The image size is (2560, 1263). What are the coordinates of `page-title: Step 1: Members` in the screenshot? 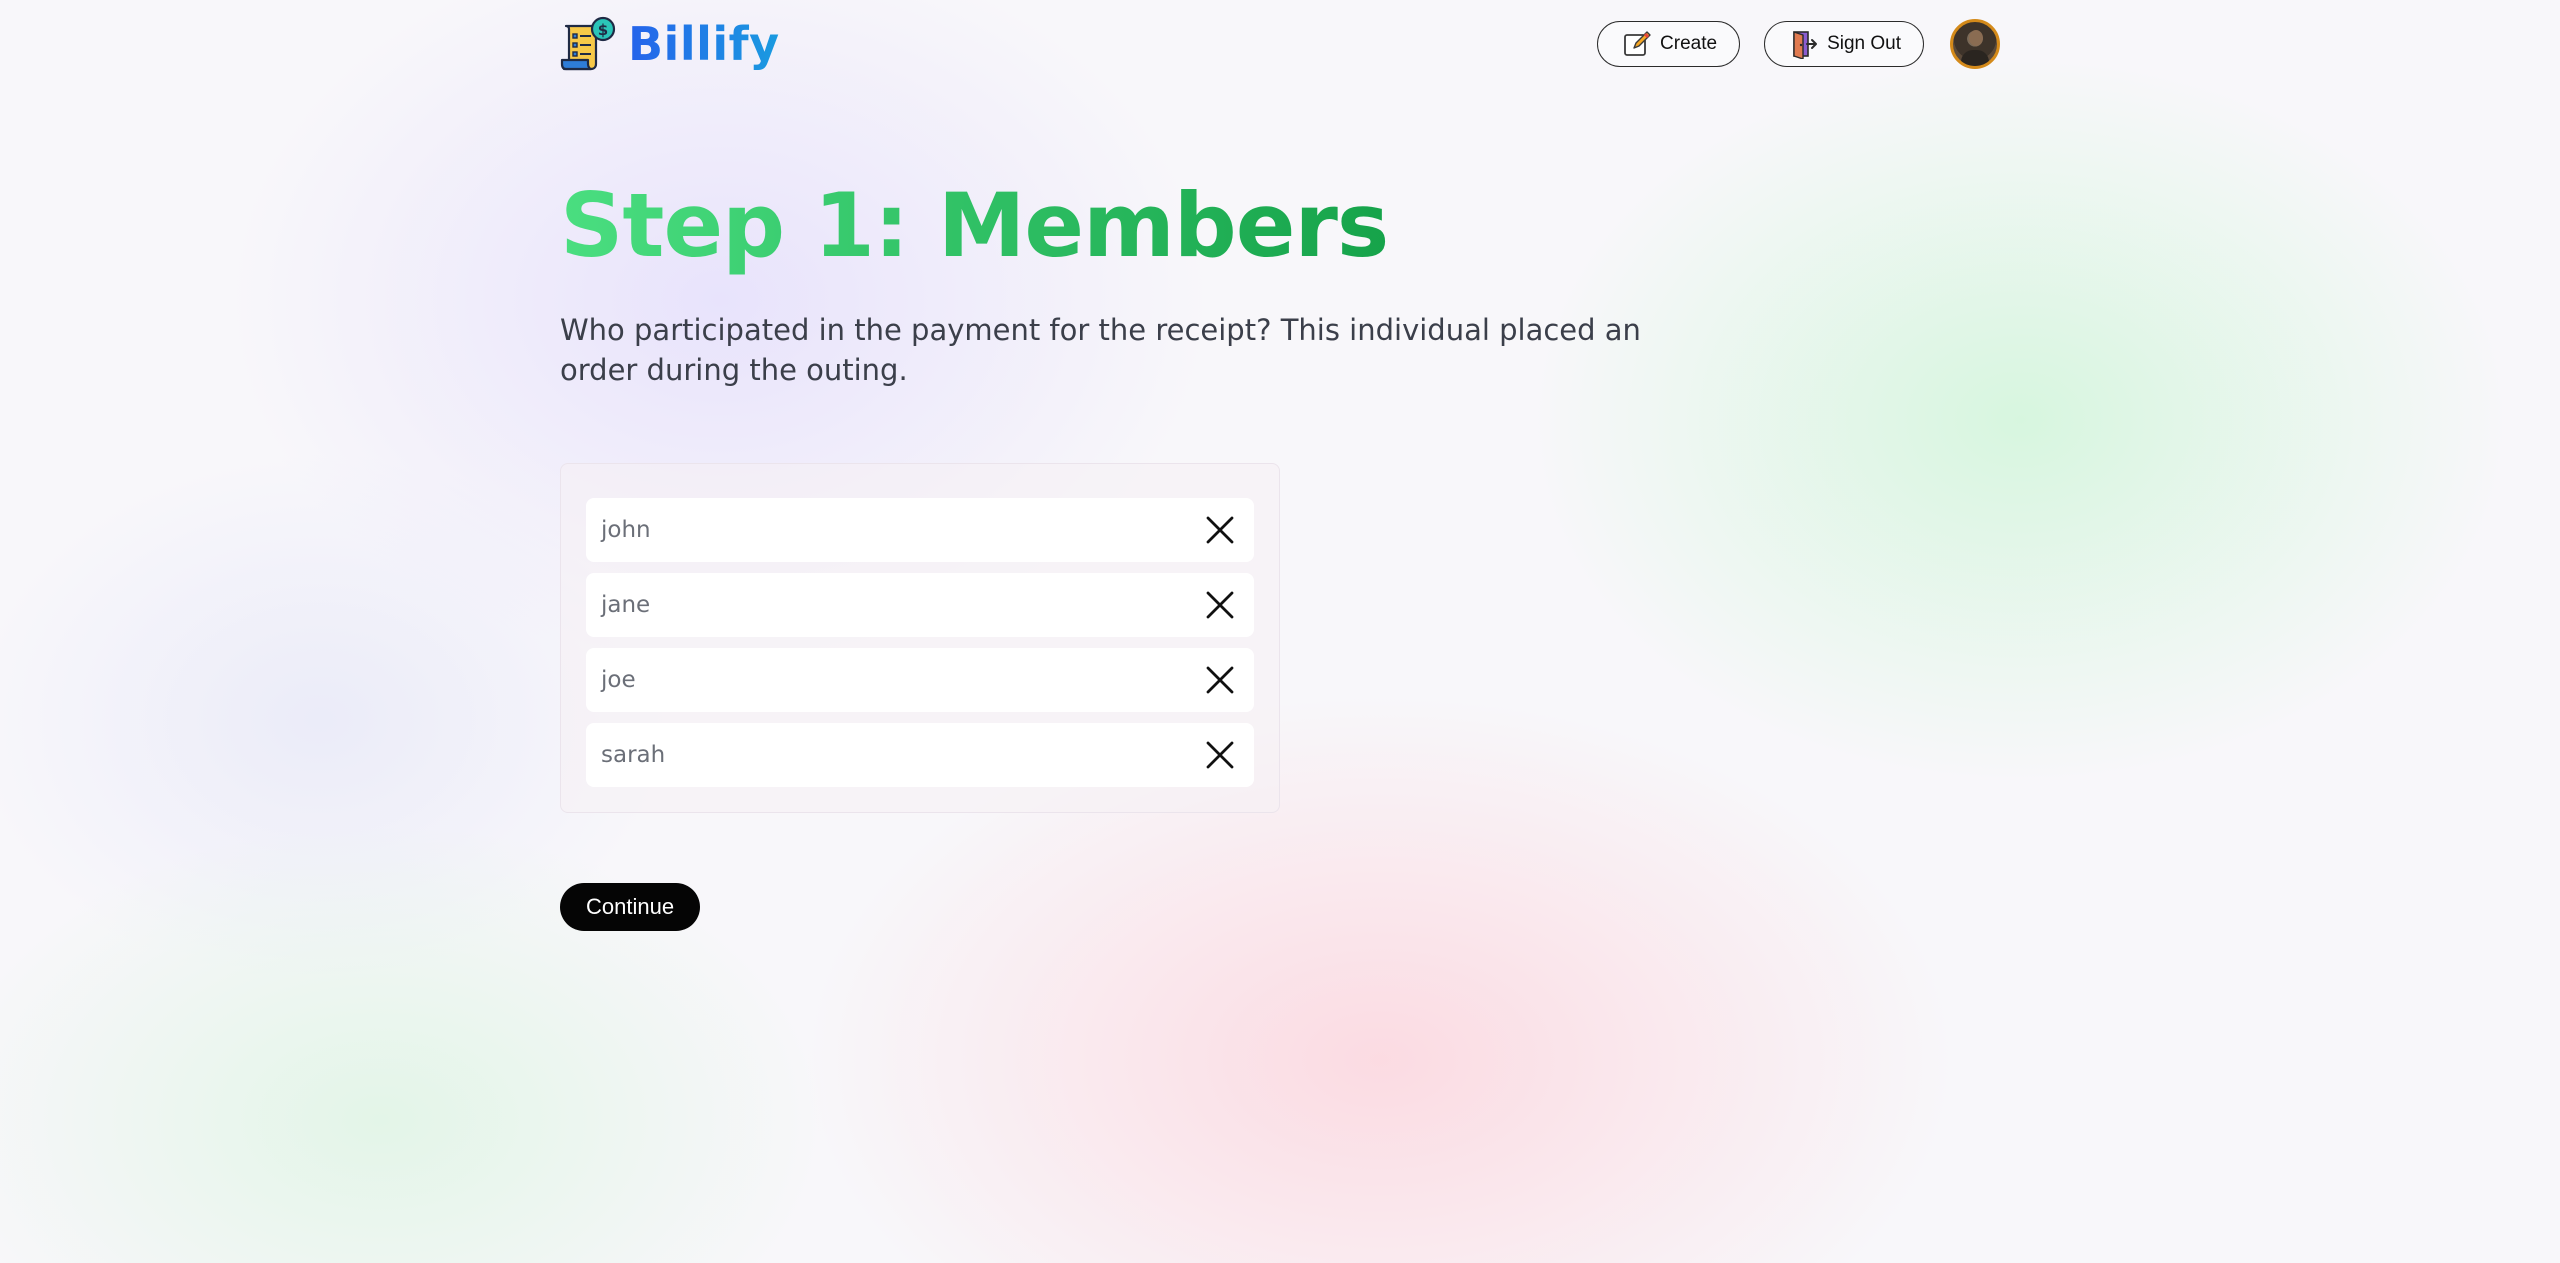 It's located at (974, 226).